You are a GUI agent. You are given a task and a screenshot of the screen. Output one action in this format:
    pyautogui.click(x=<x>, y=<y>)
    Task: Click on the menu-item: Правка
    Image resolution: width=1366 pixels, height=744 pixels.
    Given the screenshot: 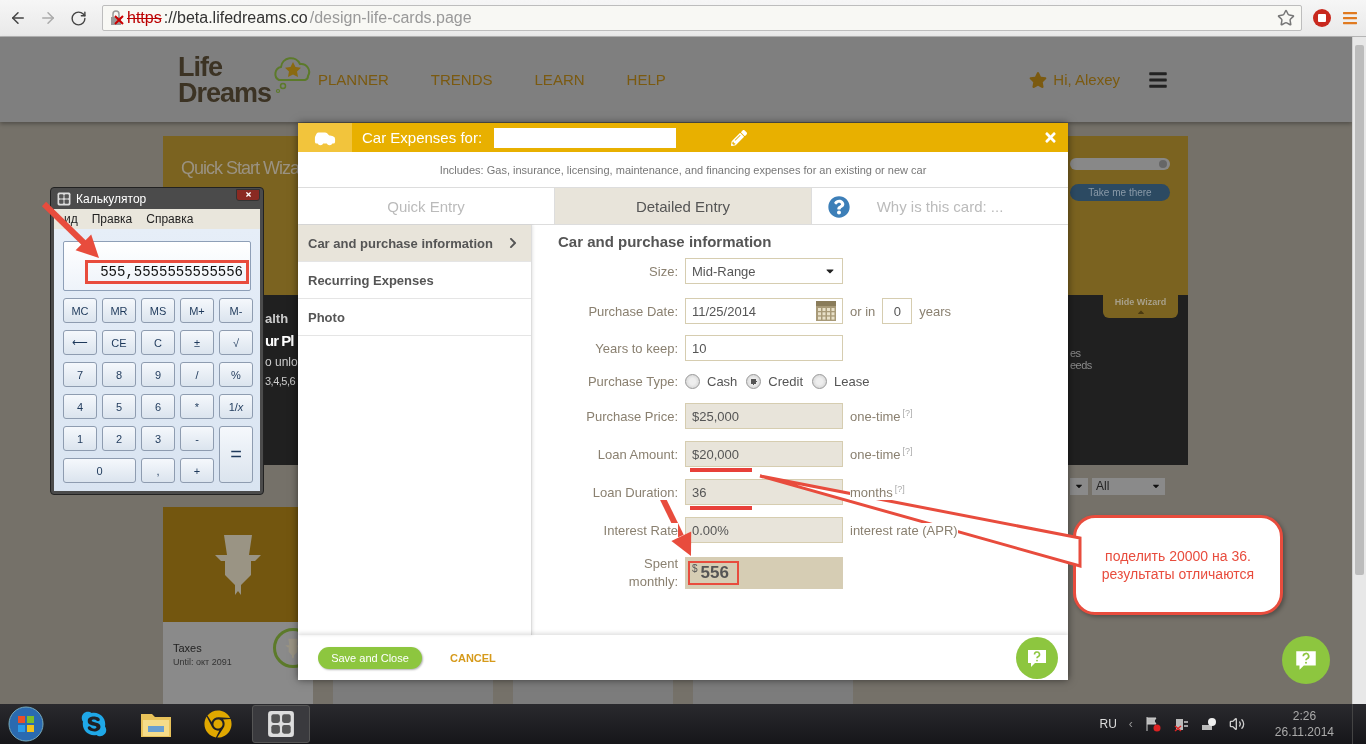 What is the action you would take?
    pyautogui.click(x=112, y=219)
    